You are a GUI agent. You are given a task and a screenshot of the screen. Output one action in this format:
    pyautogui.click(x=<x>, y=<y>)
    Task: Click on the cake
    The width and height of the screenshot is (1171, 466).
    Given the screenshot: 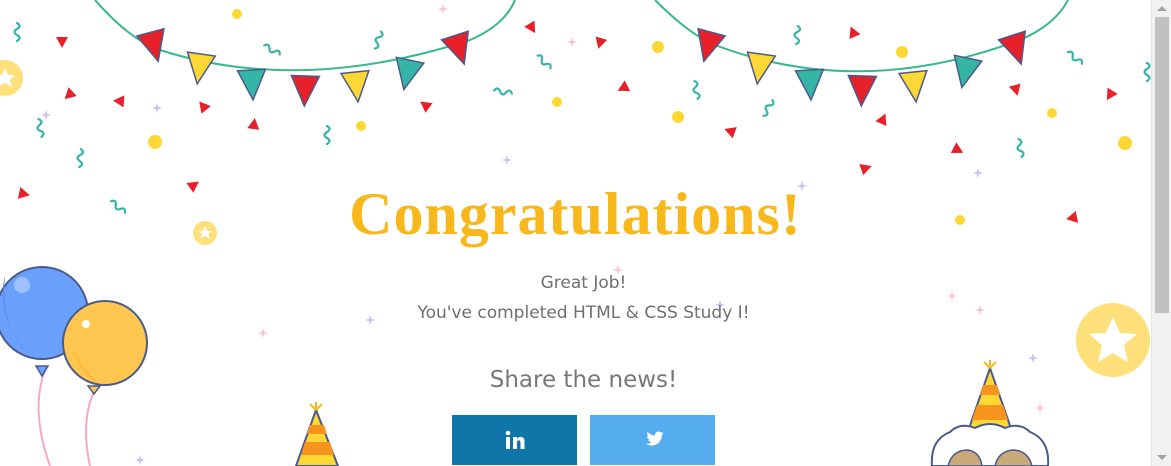 What is the action you would take?
    pyautogui.click(x=990, y=444)
    